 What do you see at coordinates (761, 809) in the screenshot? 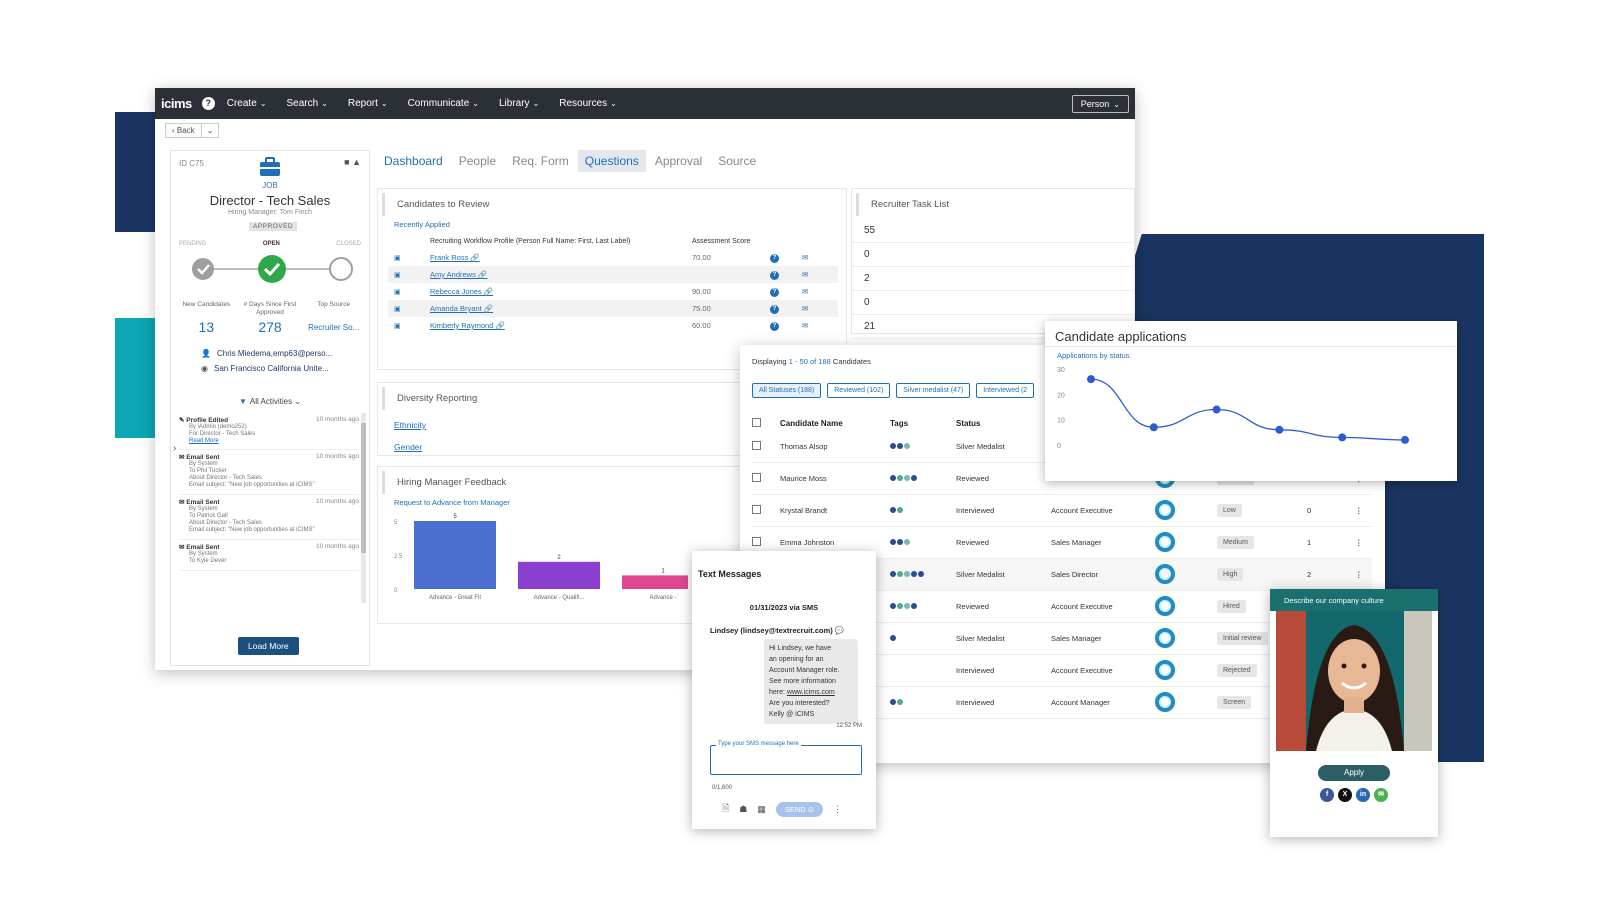
I see `calendar-icon: ▦` at bounding box center [761, 809].